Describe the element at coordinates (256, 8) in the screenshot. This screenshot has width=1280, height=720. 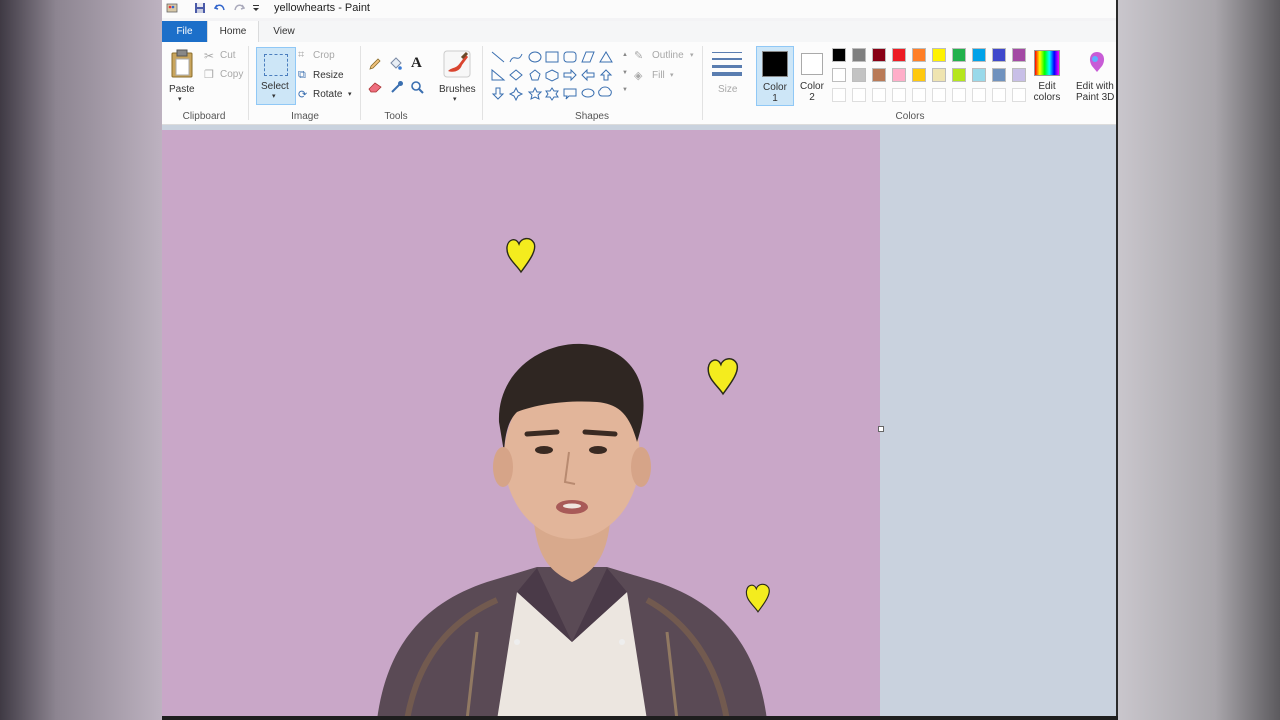
I see `customize-quick-access-icon` at that location.